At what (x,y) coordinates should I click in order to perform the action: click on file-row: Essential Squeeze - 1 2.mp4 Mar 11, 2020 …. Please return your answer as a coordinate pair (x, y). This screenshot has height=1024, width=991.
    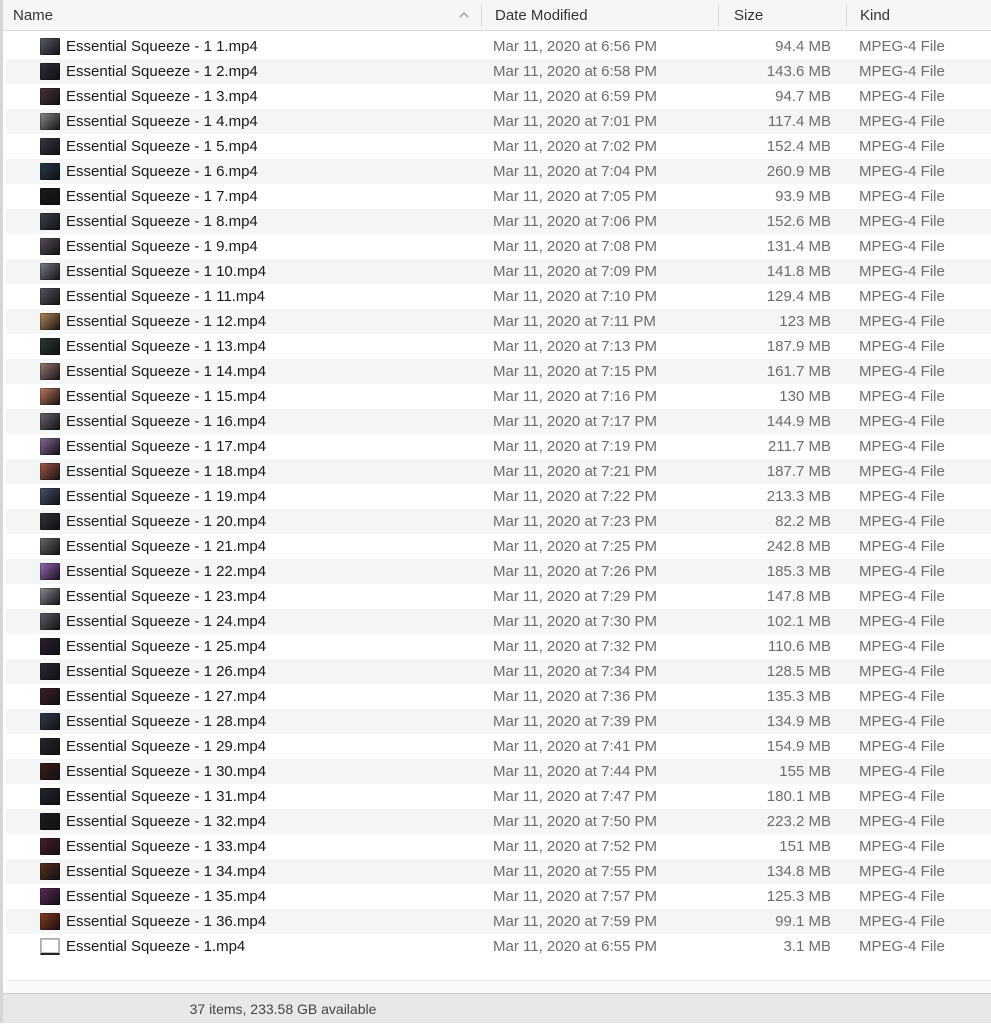
    Looking at the image, I should click on (498, 71).